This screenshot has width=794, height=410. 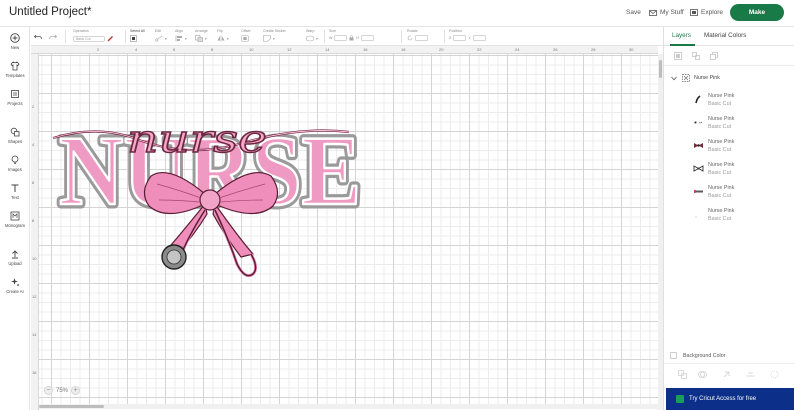 What do you see at coordinates (15, 66) in the screenshot?
I see `shirt-icon` at bounding box center [15, 66].